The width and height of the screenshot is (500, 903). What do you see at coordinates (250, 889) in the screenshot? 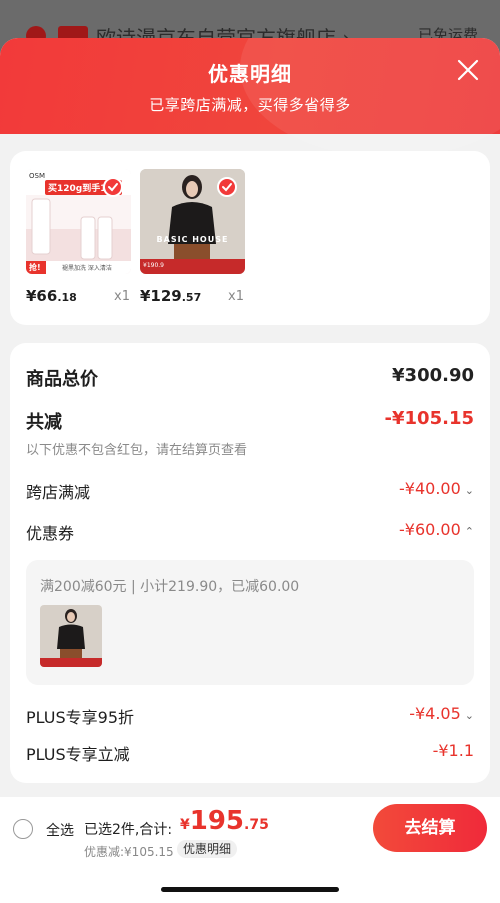
I see `home-indicator` at bounding box center [250, 889].